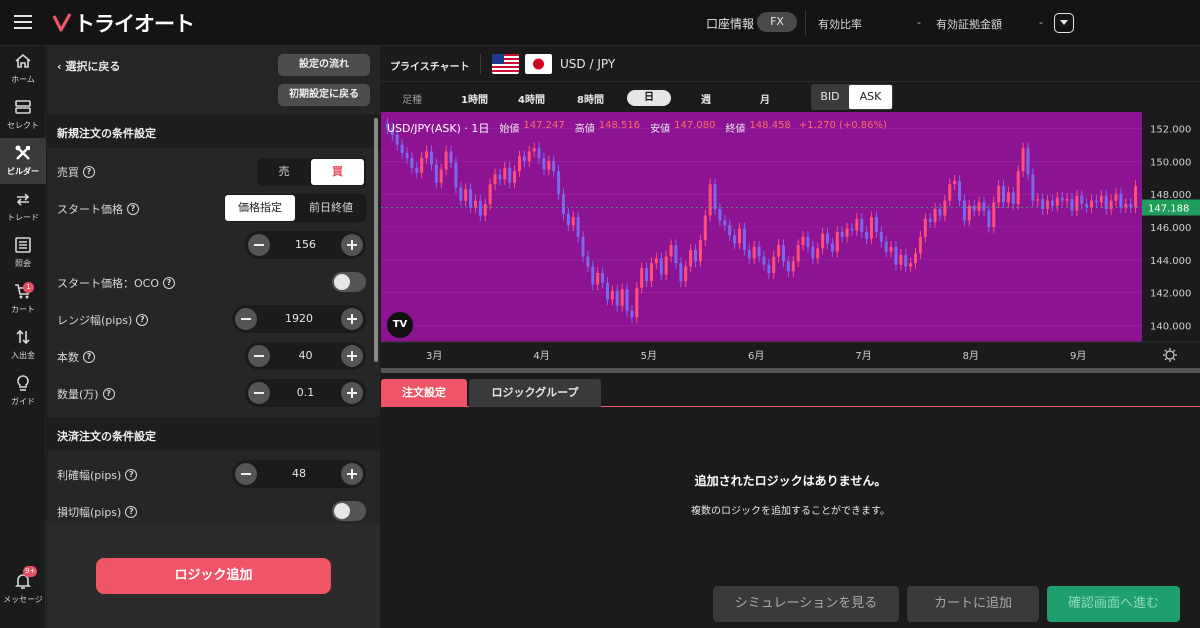 This screenshot has height=628, width=1200. Describe the element at coordinates (123, 23) in the screenshot. I see `brand-logo: トライオート` at that location.